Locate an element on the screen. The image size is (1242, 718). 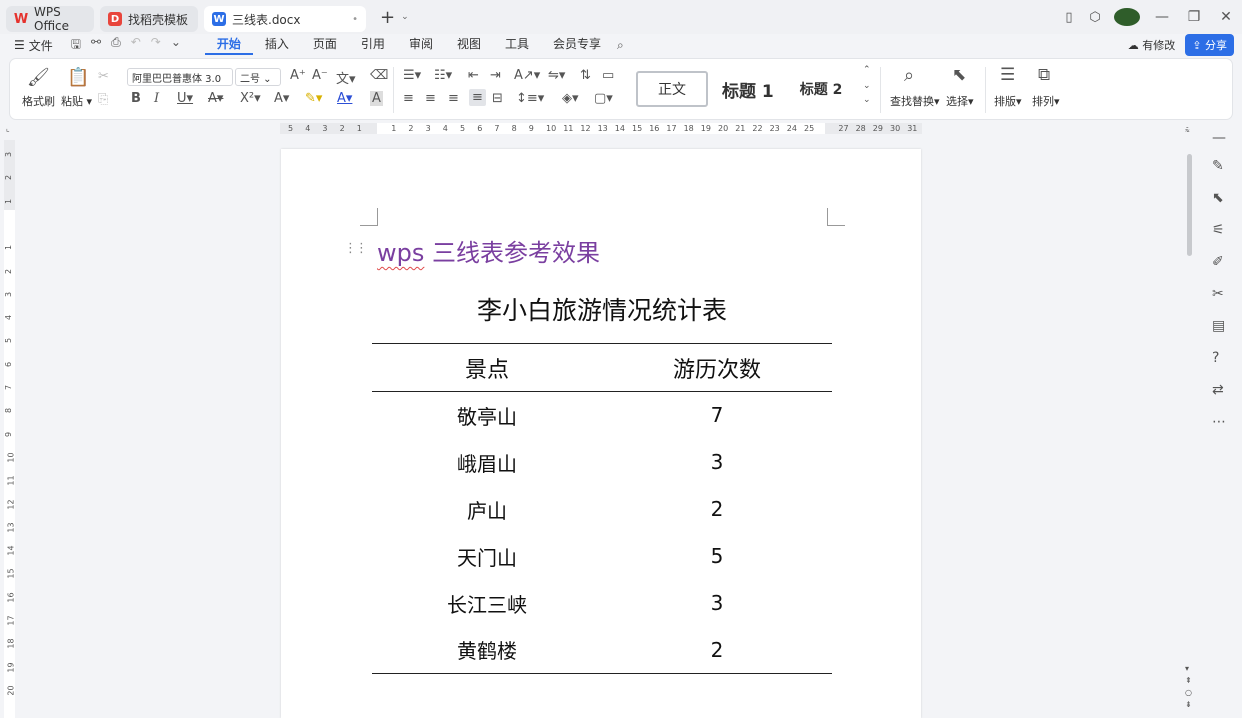
decrease-indent-icon: ⇤ is located at coordinates (473, 75).